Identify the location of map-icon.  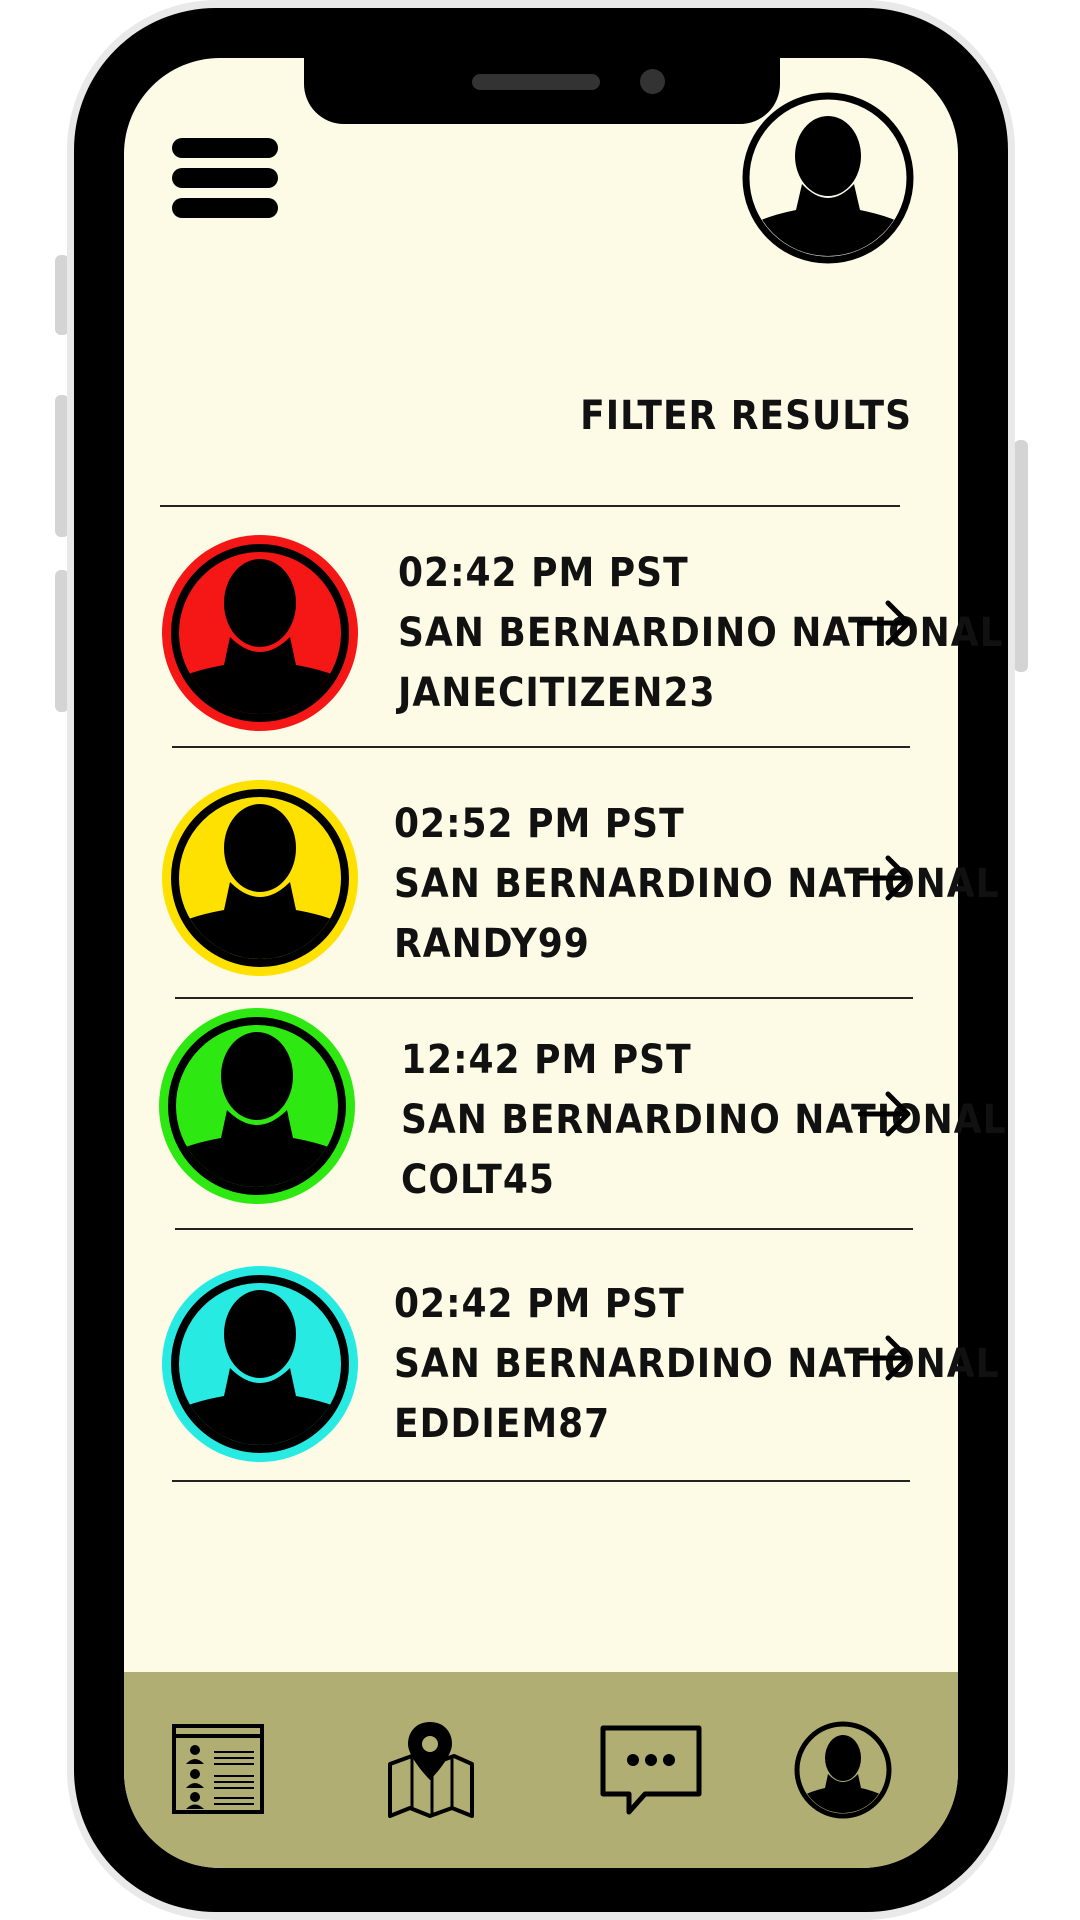
(430, 1770).